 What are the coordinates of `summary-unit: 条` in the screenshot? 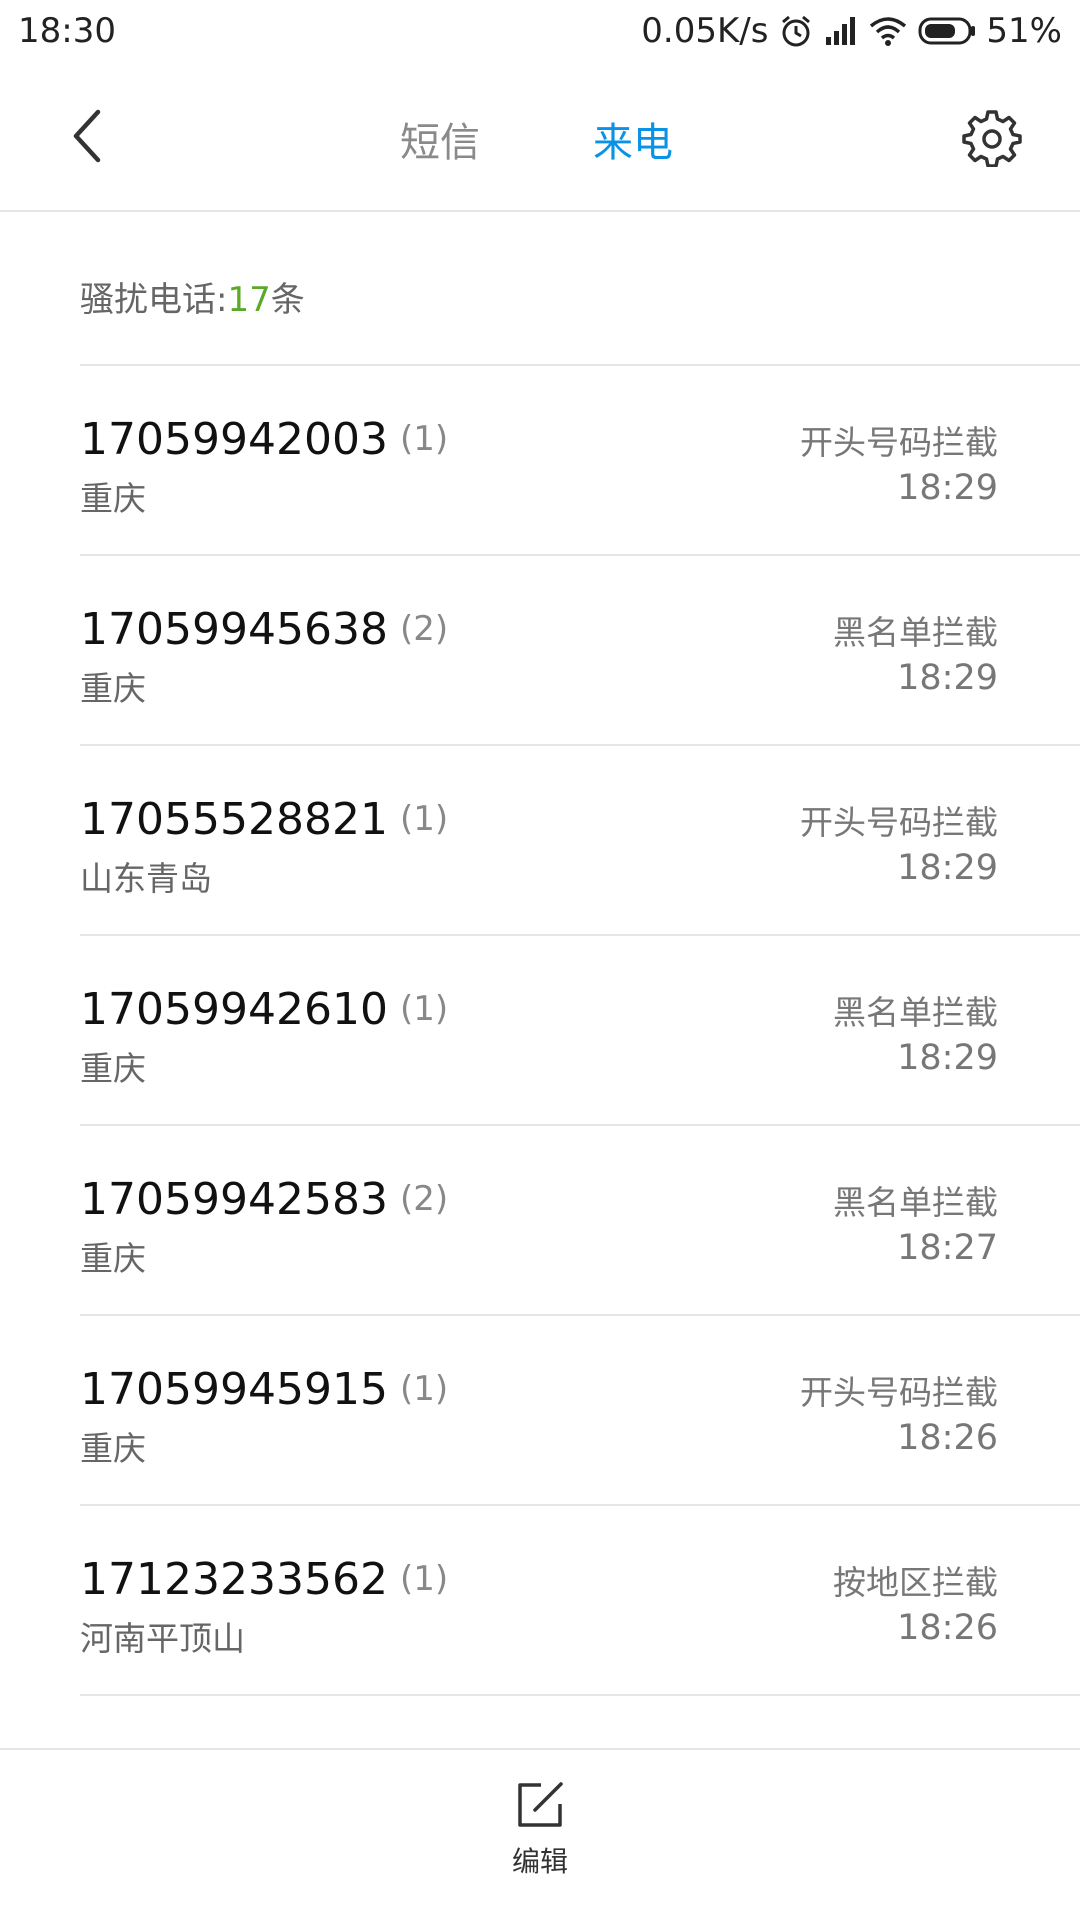 It's located at (287, 300).